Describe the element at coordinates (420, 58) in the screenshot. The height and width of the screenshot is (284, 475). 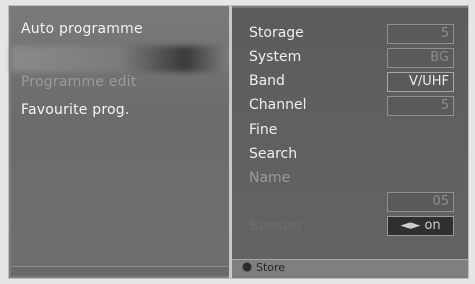
I see `system-value: BG` at that location.